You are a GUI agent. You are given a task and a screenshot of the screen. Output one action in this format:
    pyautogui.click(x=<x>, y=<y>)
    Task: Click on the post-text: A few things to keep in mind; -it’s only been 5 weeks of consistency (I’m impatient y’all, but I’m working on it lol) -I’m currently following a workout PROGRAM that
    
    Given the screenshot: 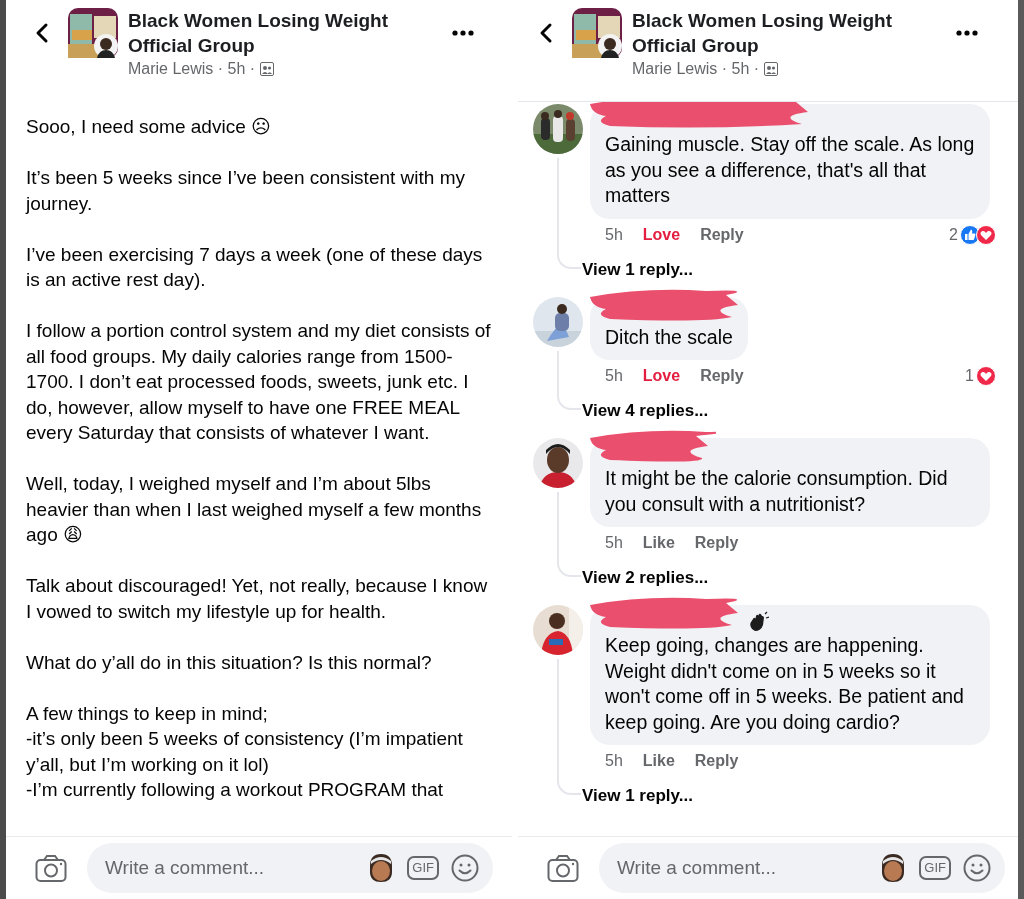 What is the action you would take?
    pyautogui.click(x=244, y=751)
    